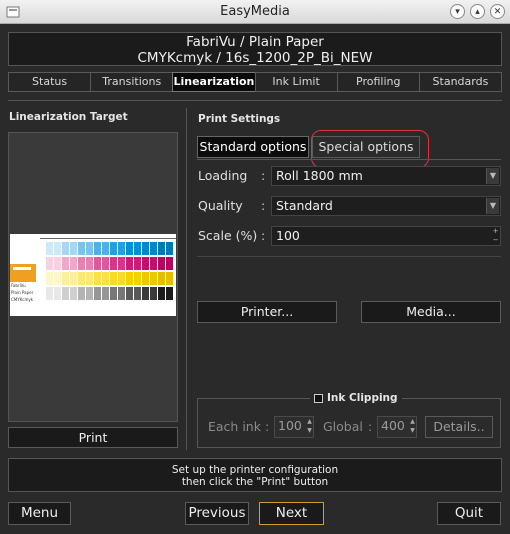 The image size is (510, 534). I want to click on global-input: 400 ▲ ▼, so click(397, 427).